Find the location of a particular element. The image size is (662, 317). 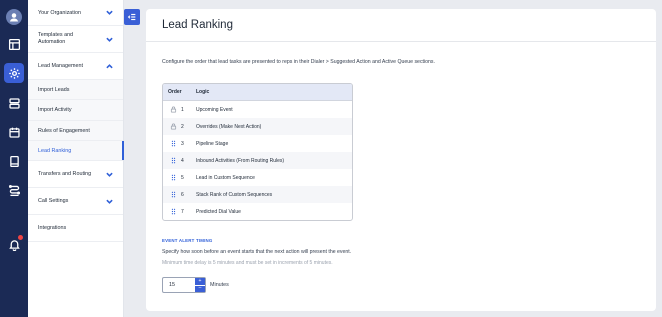

table-row: 4 Inbound Activities (From Routing Rules) is located at coordinates (257, 160).